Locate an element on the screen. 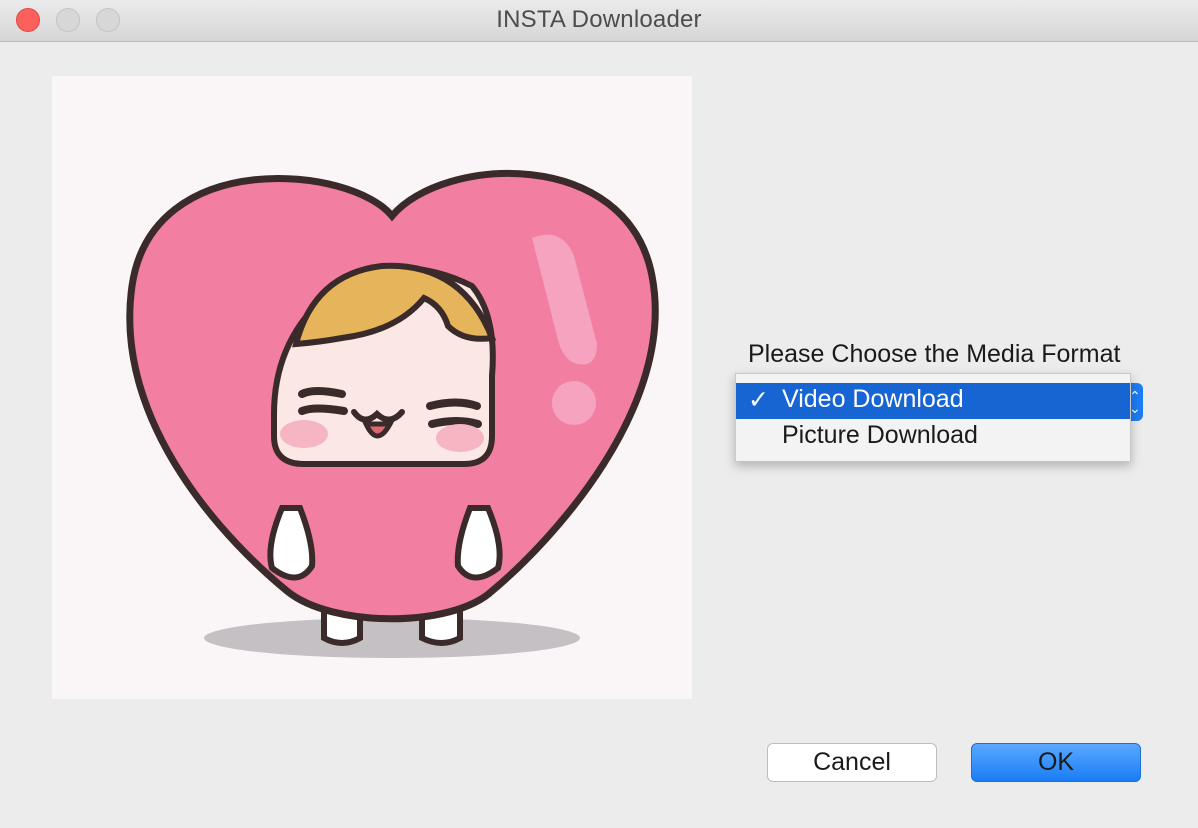 The height and width of the screenshot is (828, 1198). title-bar: INSTA Downloader is located at coordinates (599, 21).